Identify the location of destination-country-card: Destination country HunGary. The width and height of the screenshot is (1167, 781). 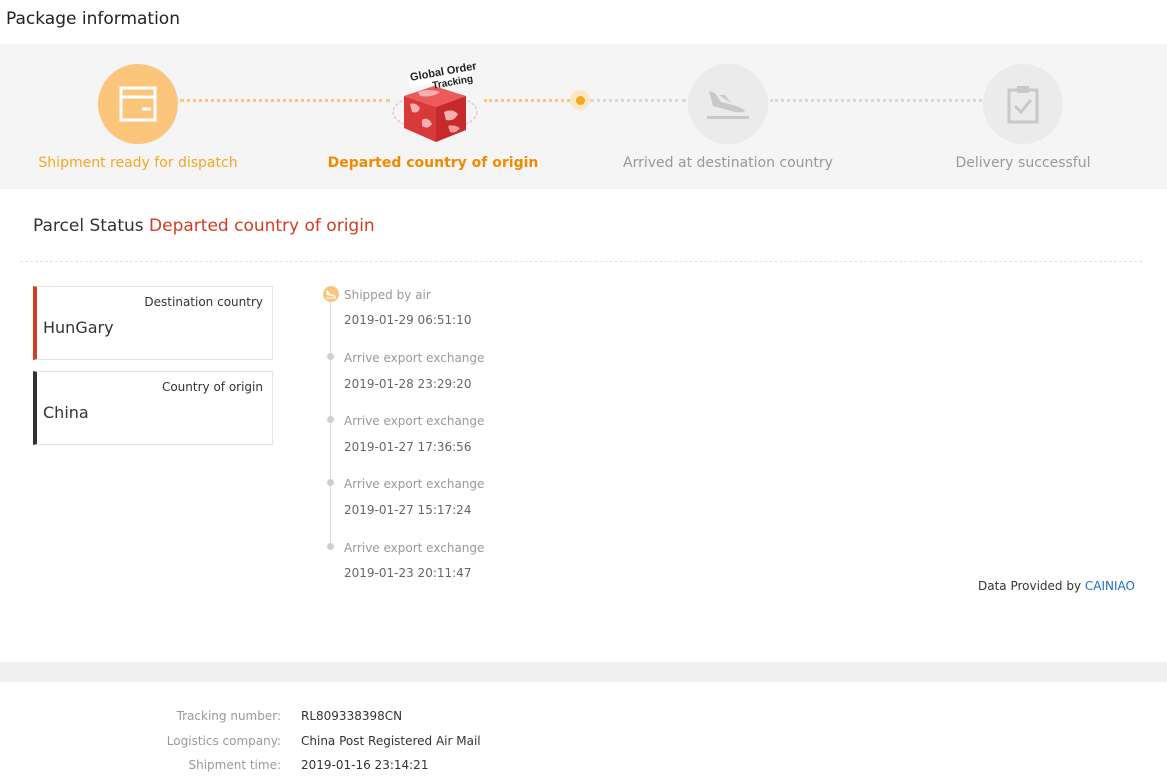
(153, 323).